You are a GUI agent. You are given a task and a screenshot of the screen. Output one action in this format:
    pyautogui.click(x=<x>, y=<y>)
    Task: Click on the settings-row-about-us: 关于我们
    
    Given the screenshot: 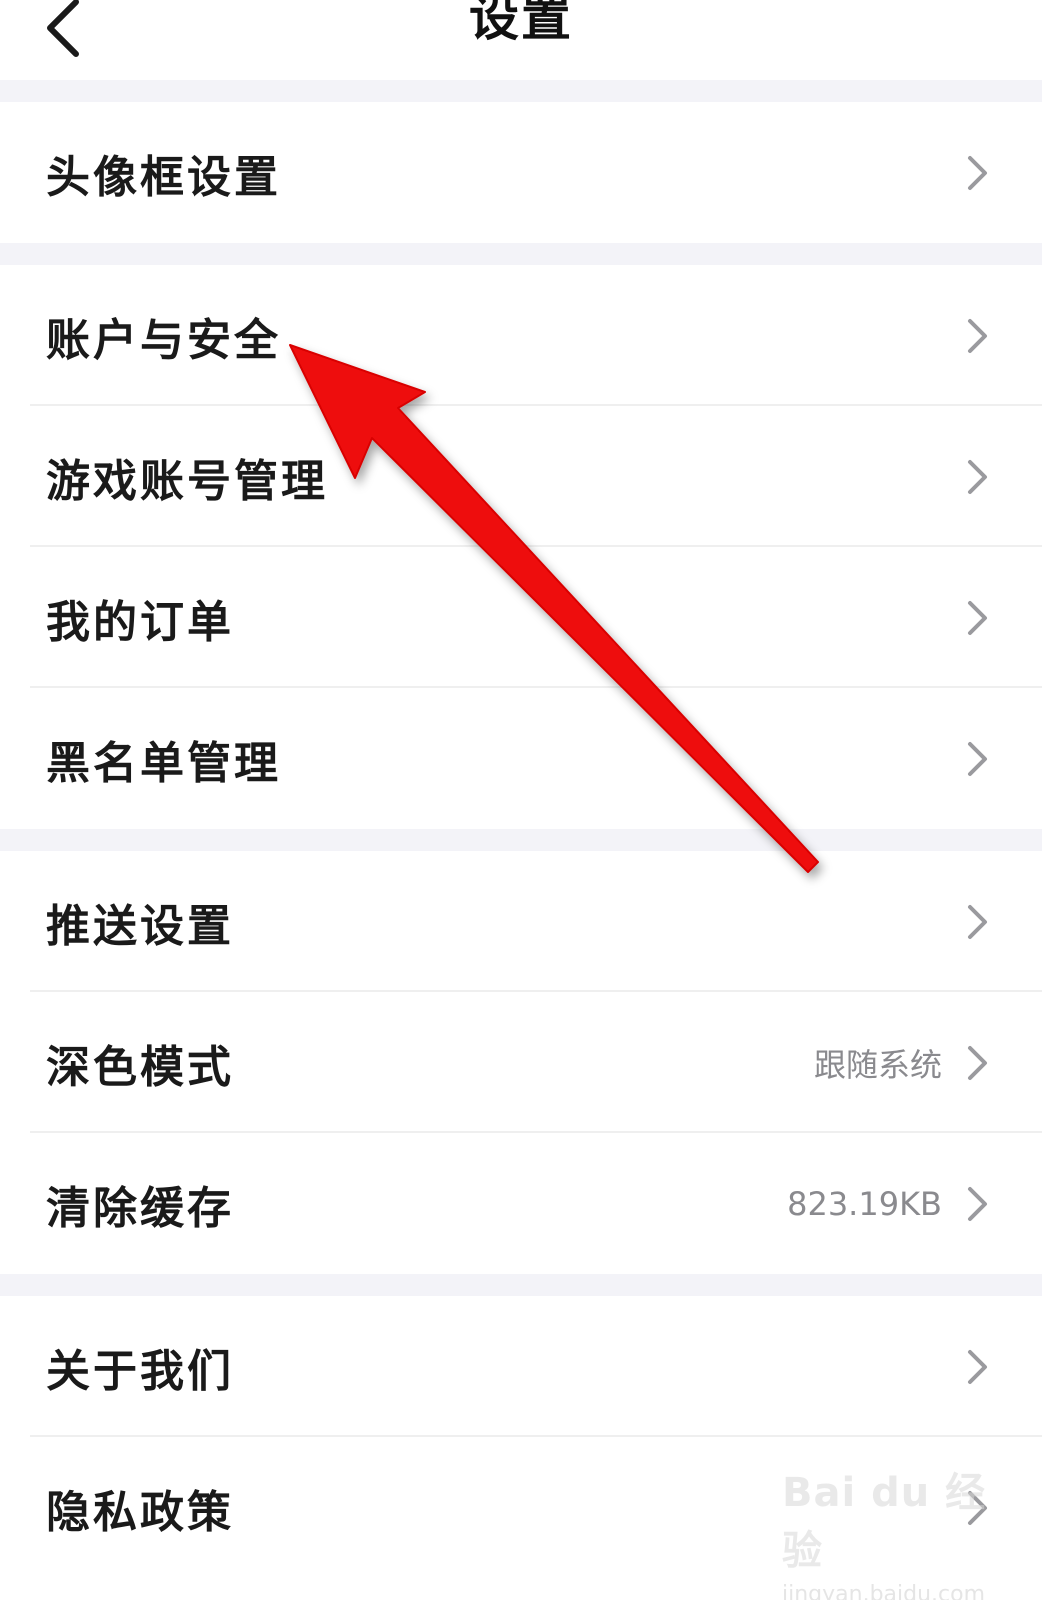 What is the action you would take?
    pyautogui.click(x=521, y=1366)
    